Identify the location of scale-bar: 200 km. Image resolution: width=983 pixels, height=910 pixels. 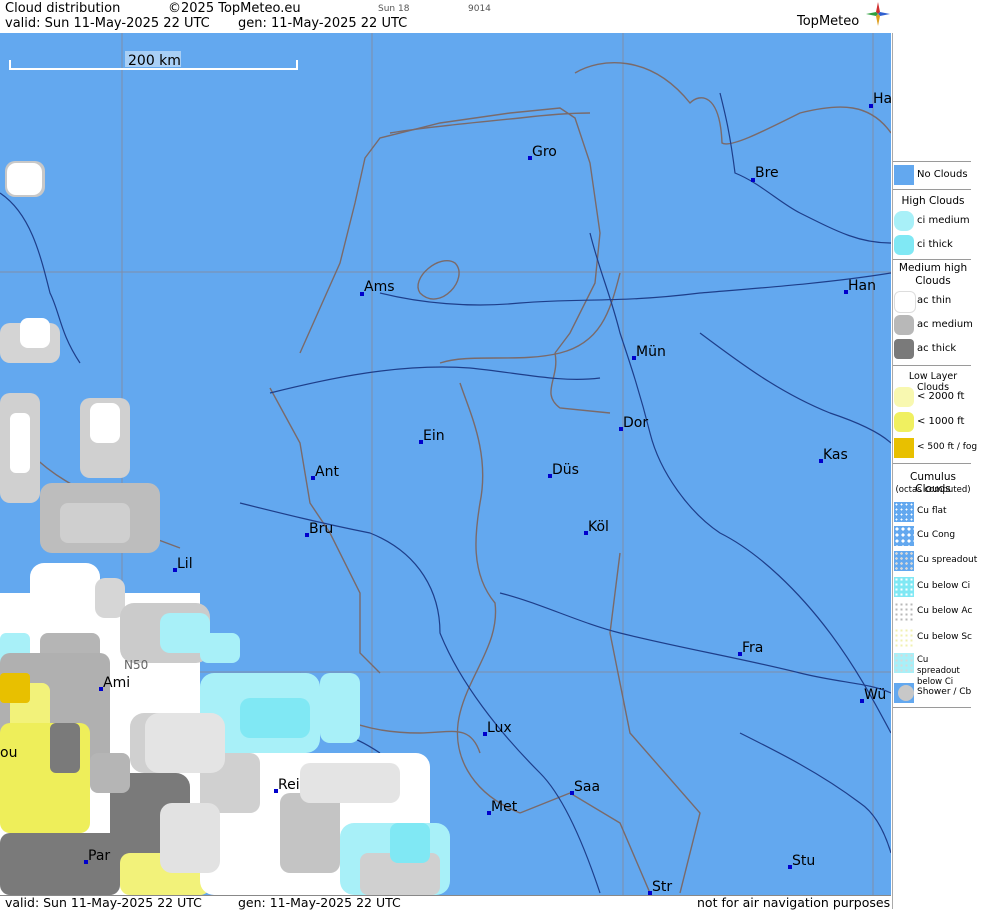
(153, 60).